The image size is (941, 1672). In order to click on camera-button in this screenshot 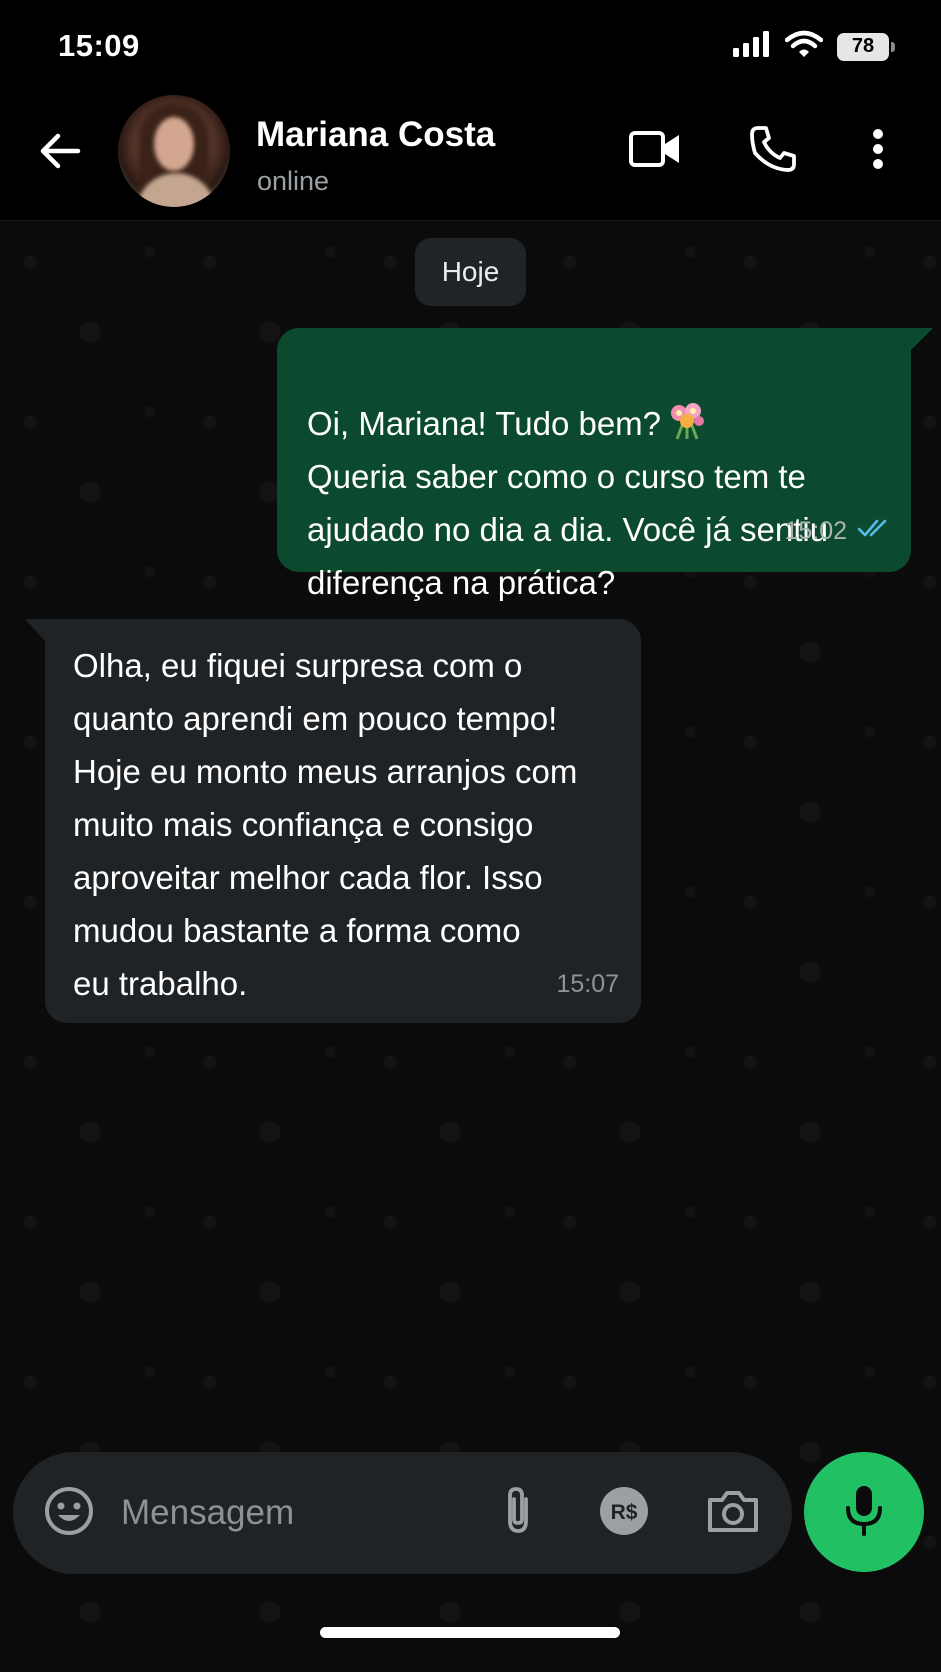, I will do `click(733, 1513)`.